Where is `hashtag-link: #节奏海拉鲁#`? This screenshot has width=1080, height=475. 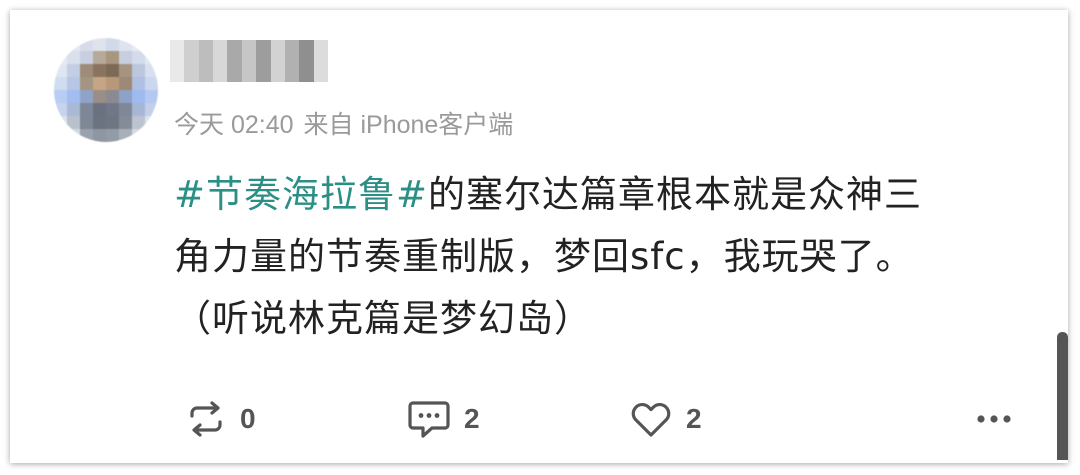 hashtag-link: #节奏海拉鲁# is located at coordinates (301, 194).